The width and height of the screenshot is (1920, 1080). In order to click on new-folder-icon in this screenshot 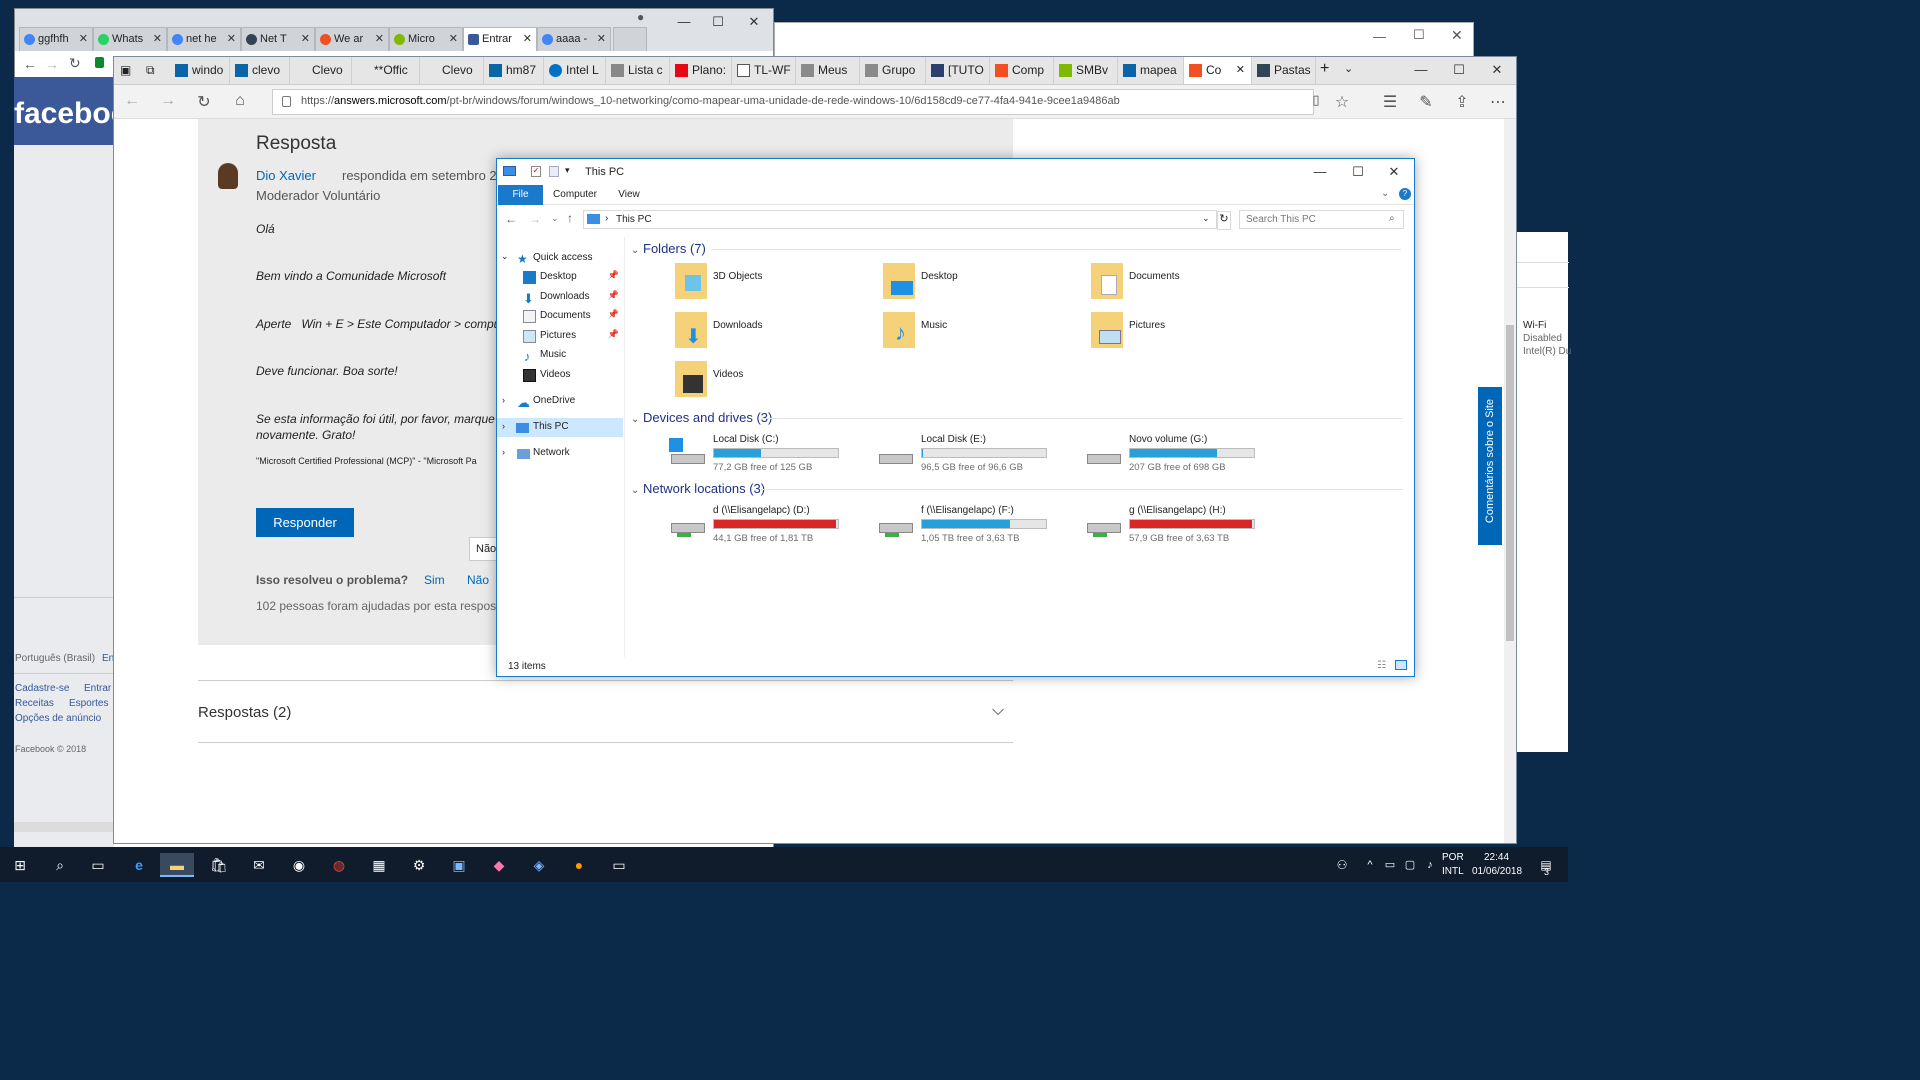, I will do `click(554, 171)`.